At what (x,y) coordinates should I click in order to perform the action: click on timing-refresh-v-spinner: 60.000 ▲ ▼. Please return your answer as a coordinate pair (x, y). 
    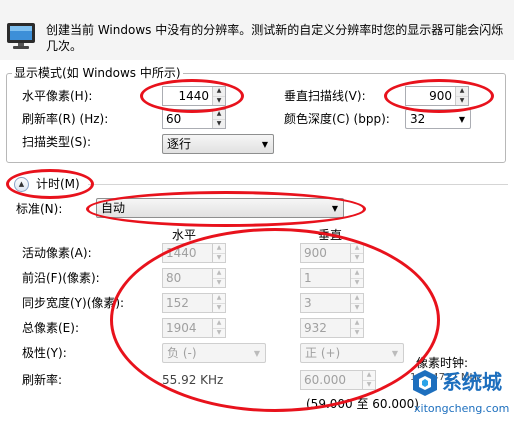
    Looking at the image, I should click on (338, 380).